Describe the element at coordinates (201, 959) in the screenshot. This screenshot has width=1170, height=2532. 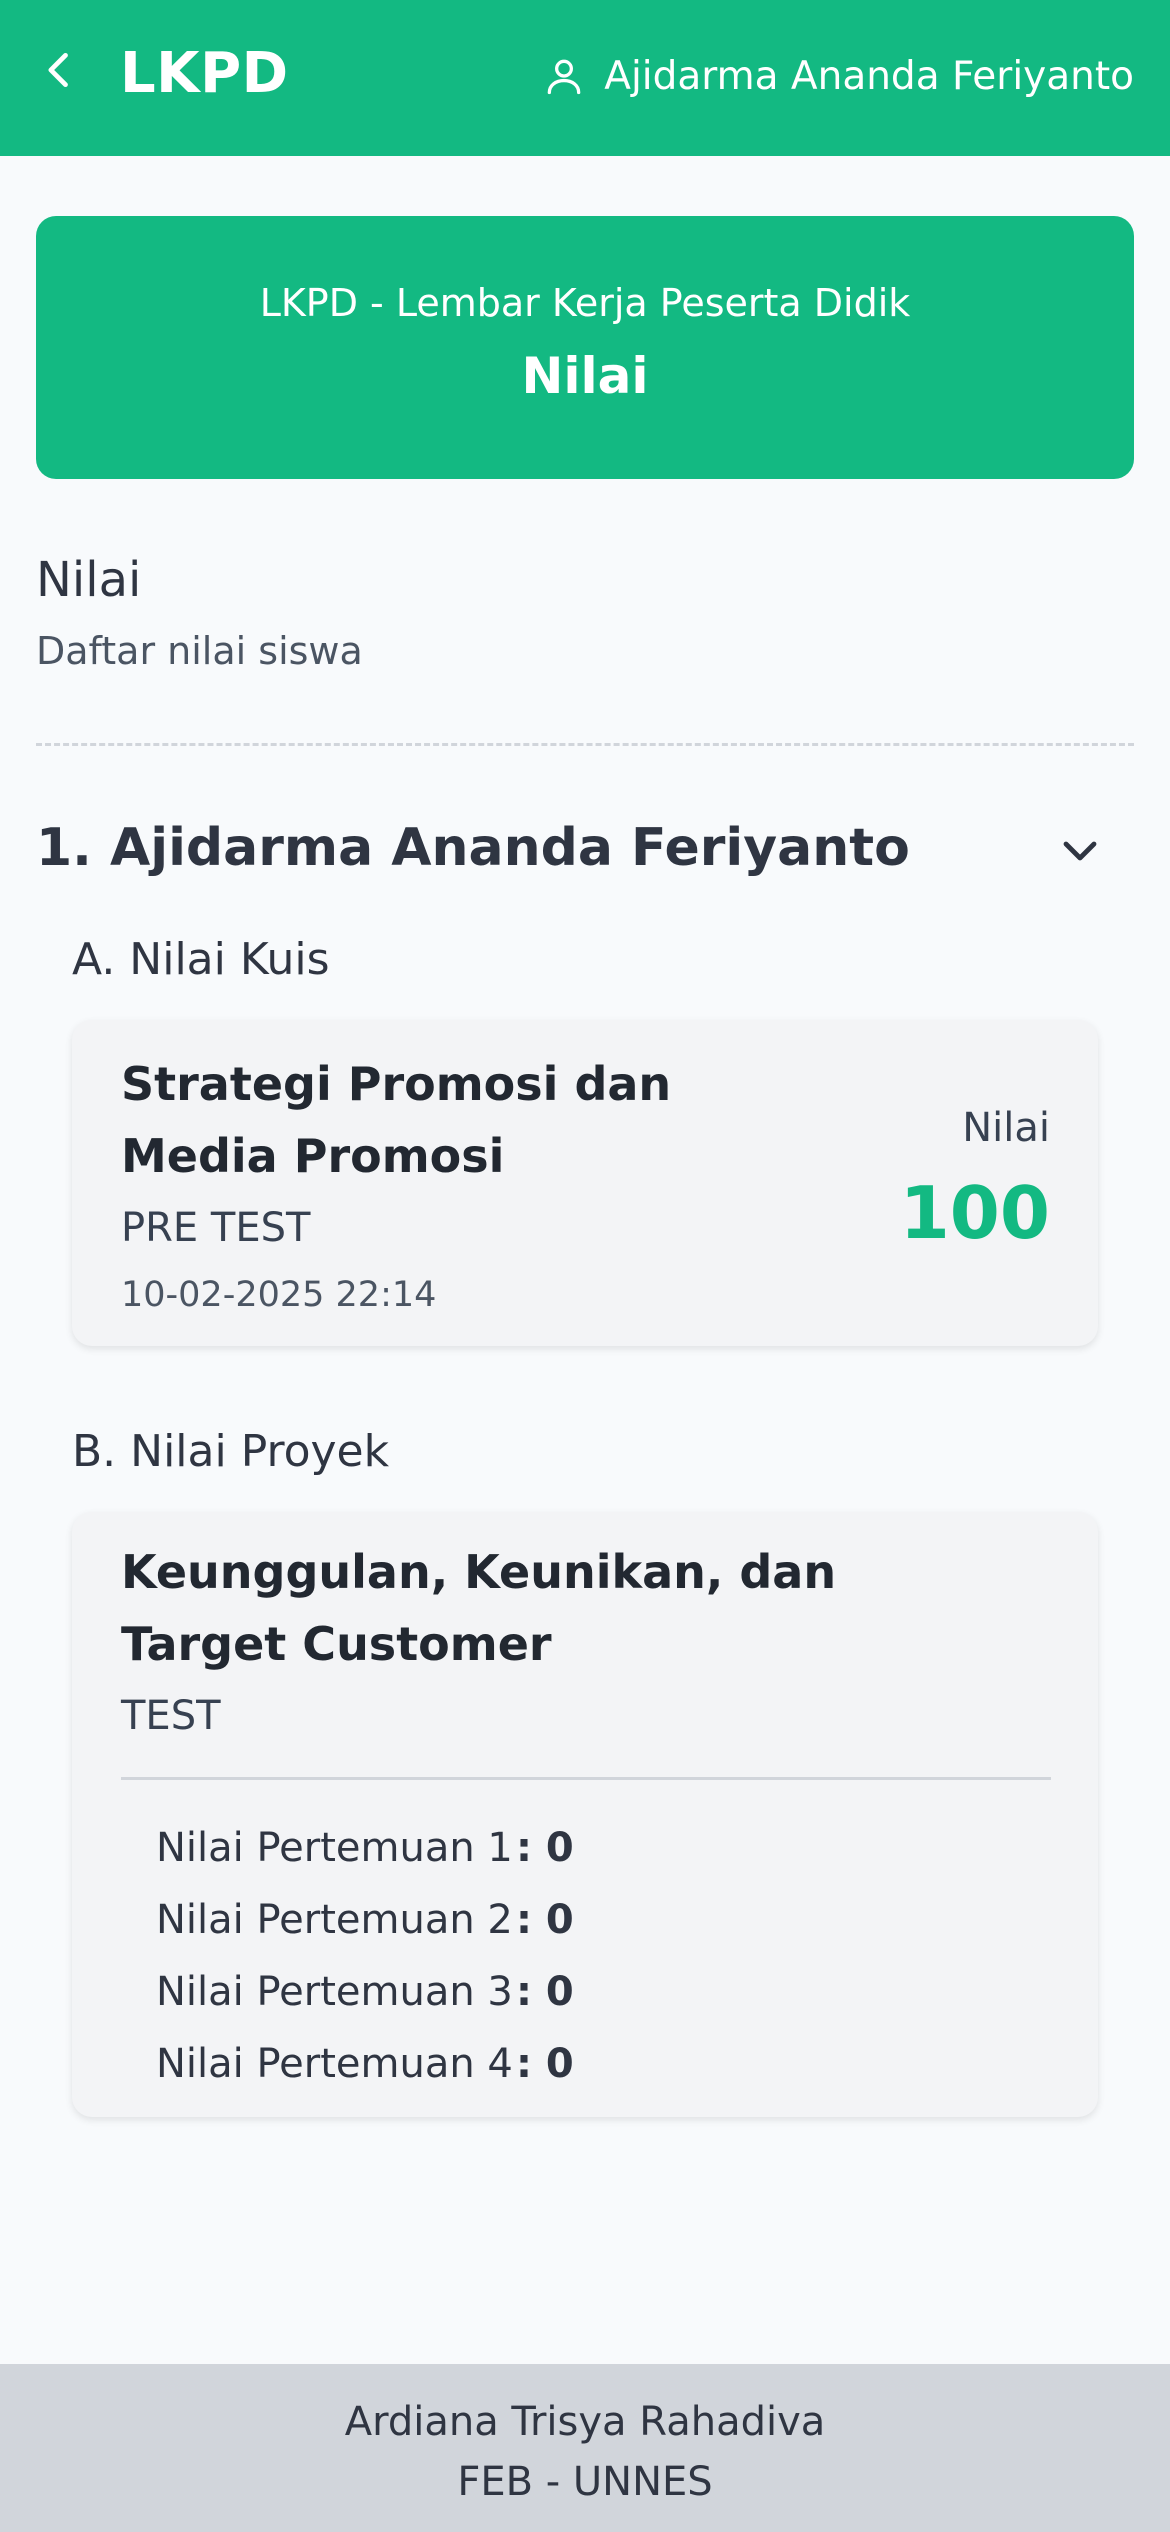
I see `quiz-heading: A. Nilai Kuis` at that location.